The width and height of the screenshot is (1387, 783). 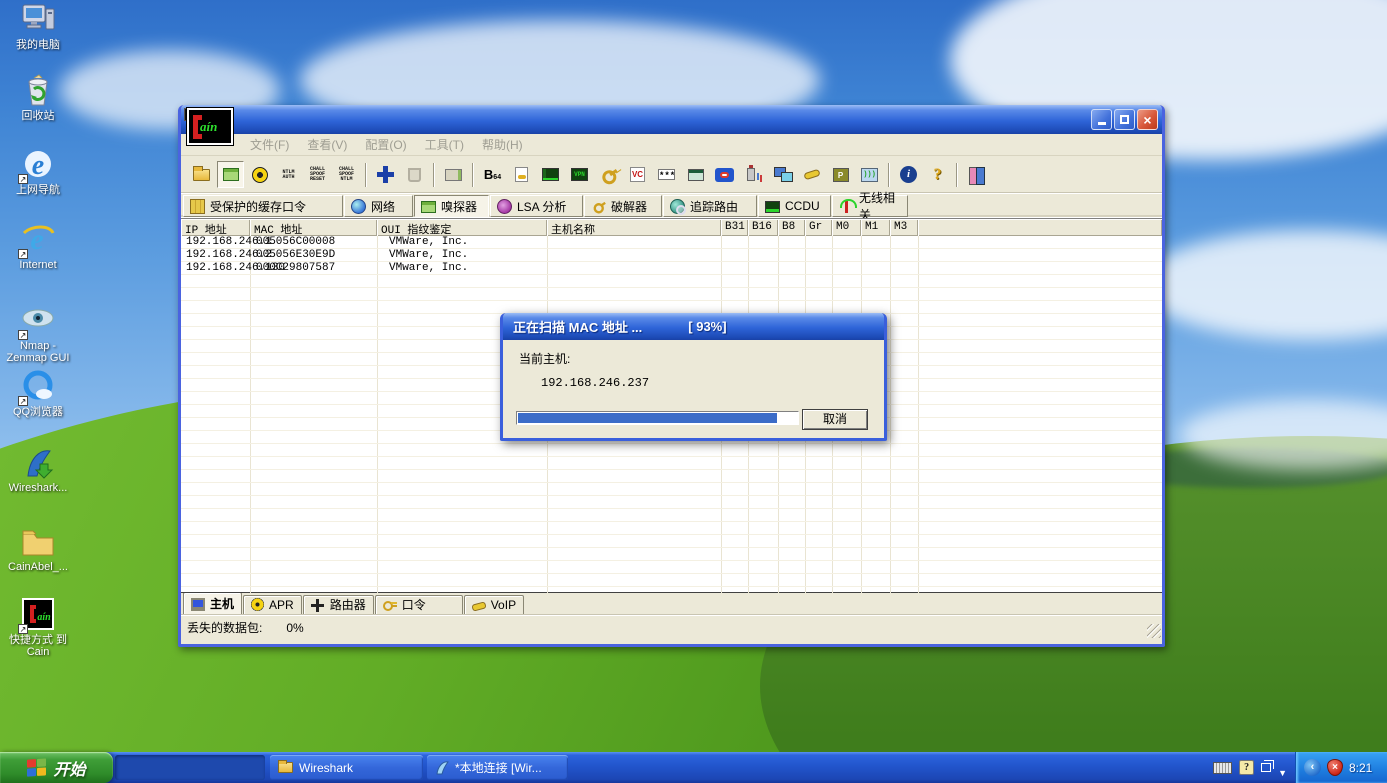 What do you see at coordinates (38, 98) in the screenshot?
I see `desktop-icon-recycle-bin: 回收站` at bounding box center [38, 98].